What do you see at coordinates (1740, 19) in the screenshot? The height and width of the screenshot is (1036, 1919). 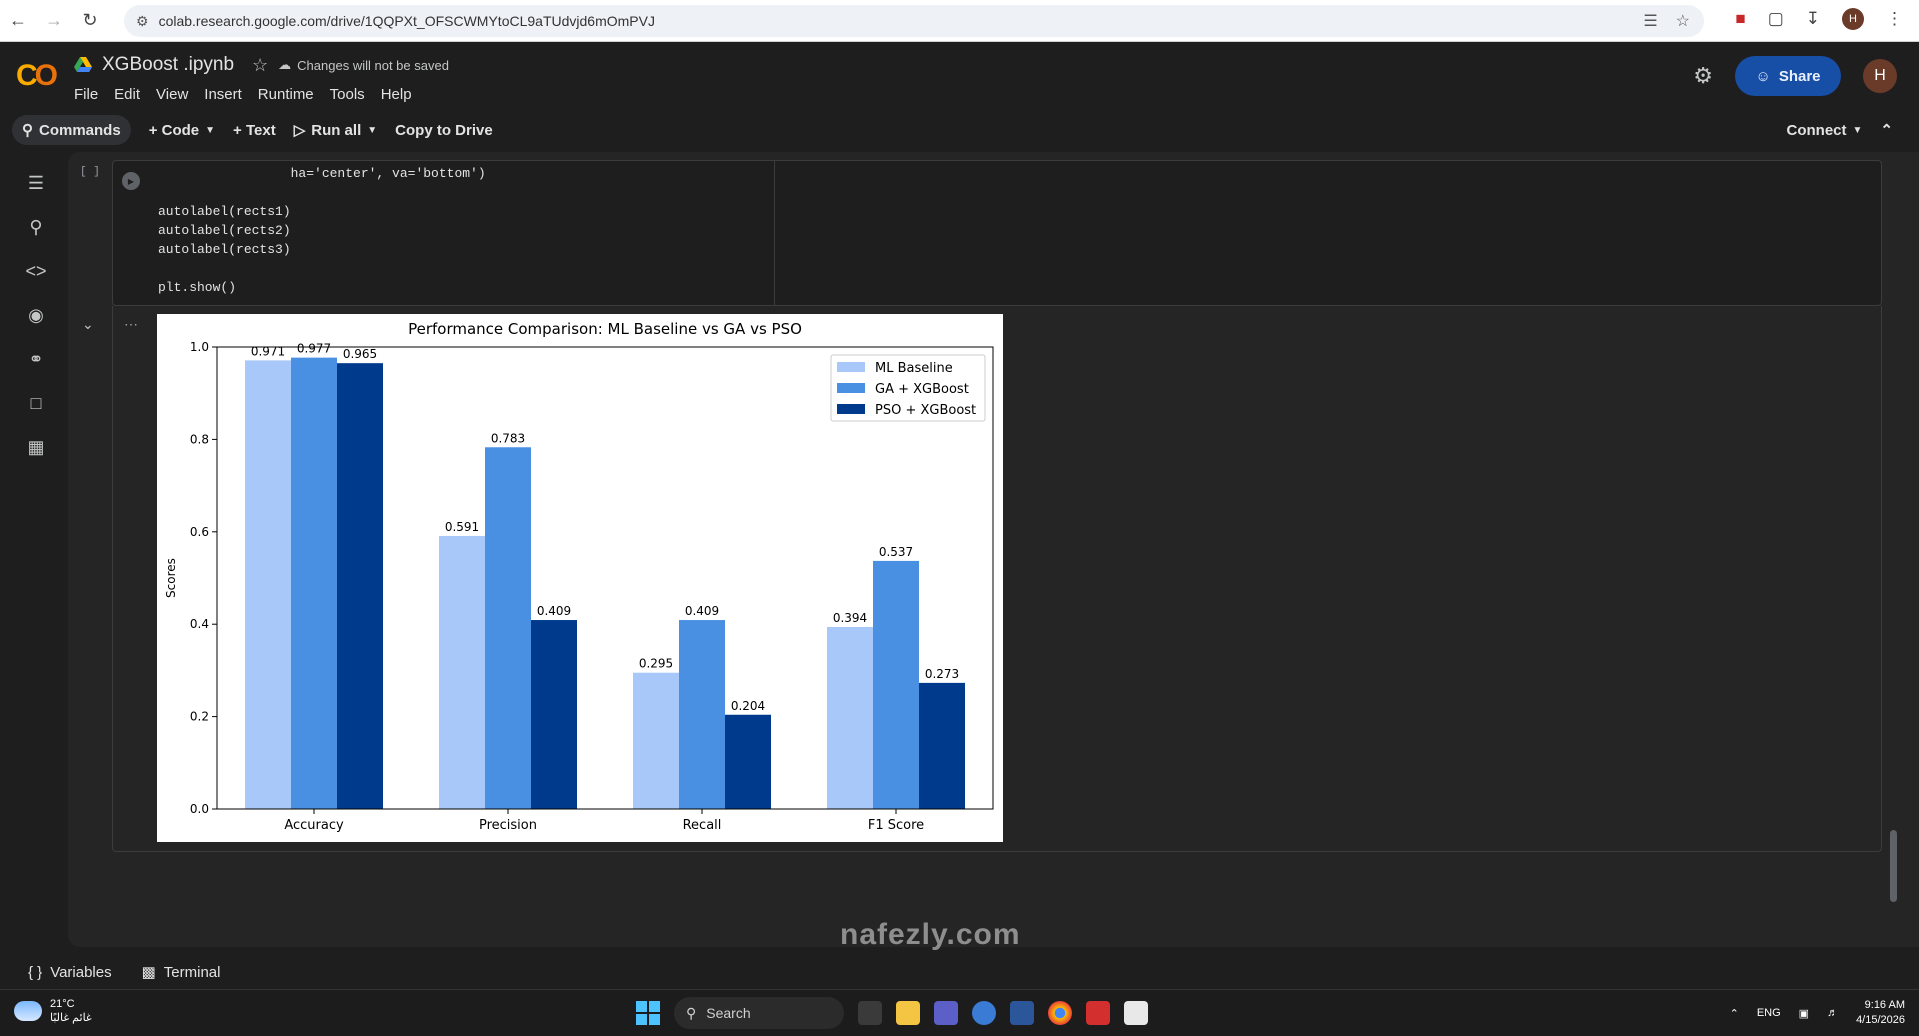 I see `pdf-extension-icon: ■` at bounding box center [1740, 19].